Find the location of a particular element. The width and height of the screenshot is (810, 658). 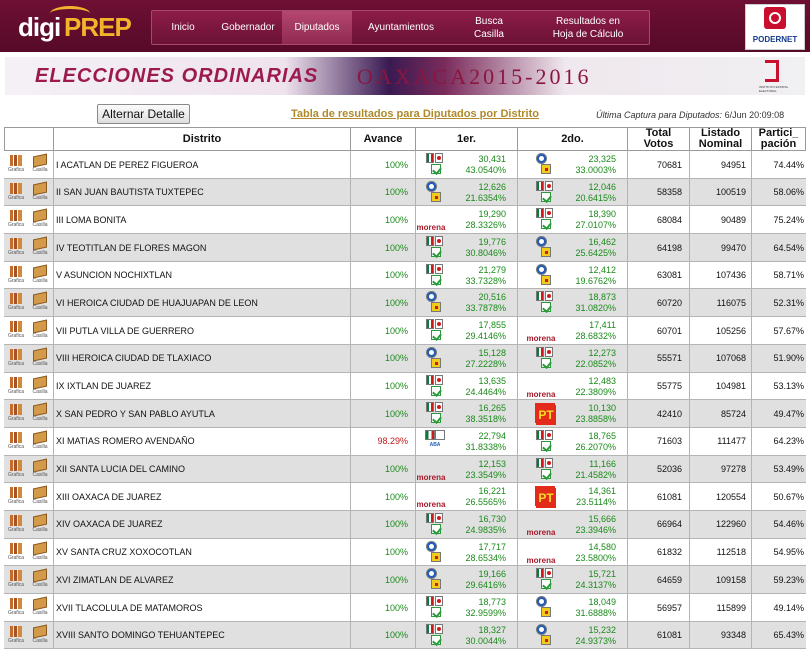

second-votes-count: 15,232 is located at coordinates (602, 629).